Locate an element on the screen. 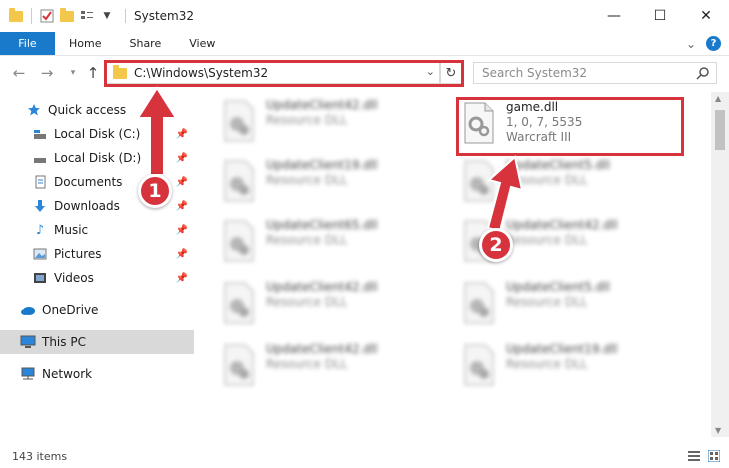 The height and width of the screenshot is (468, 729). properties-icon is located at coordinates (47, 16).